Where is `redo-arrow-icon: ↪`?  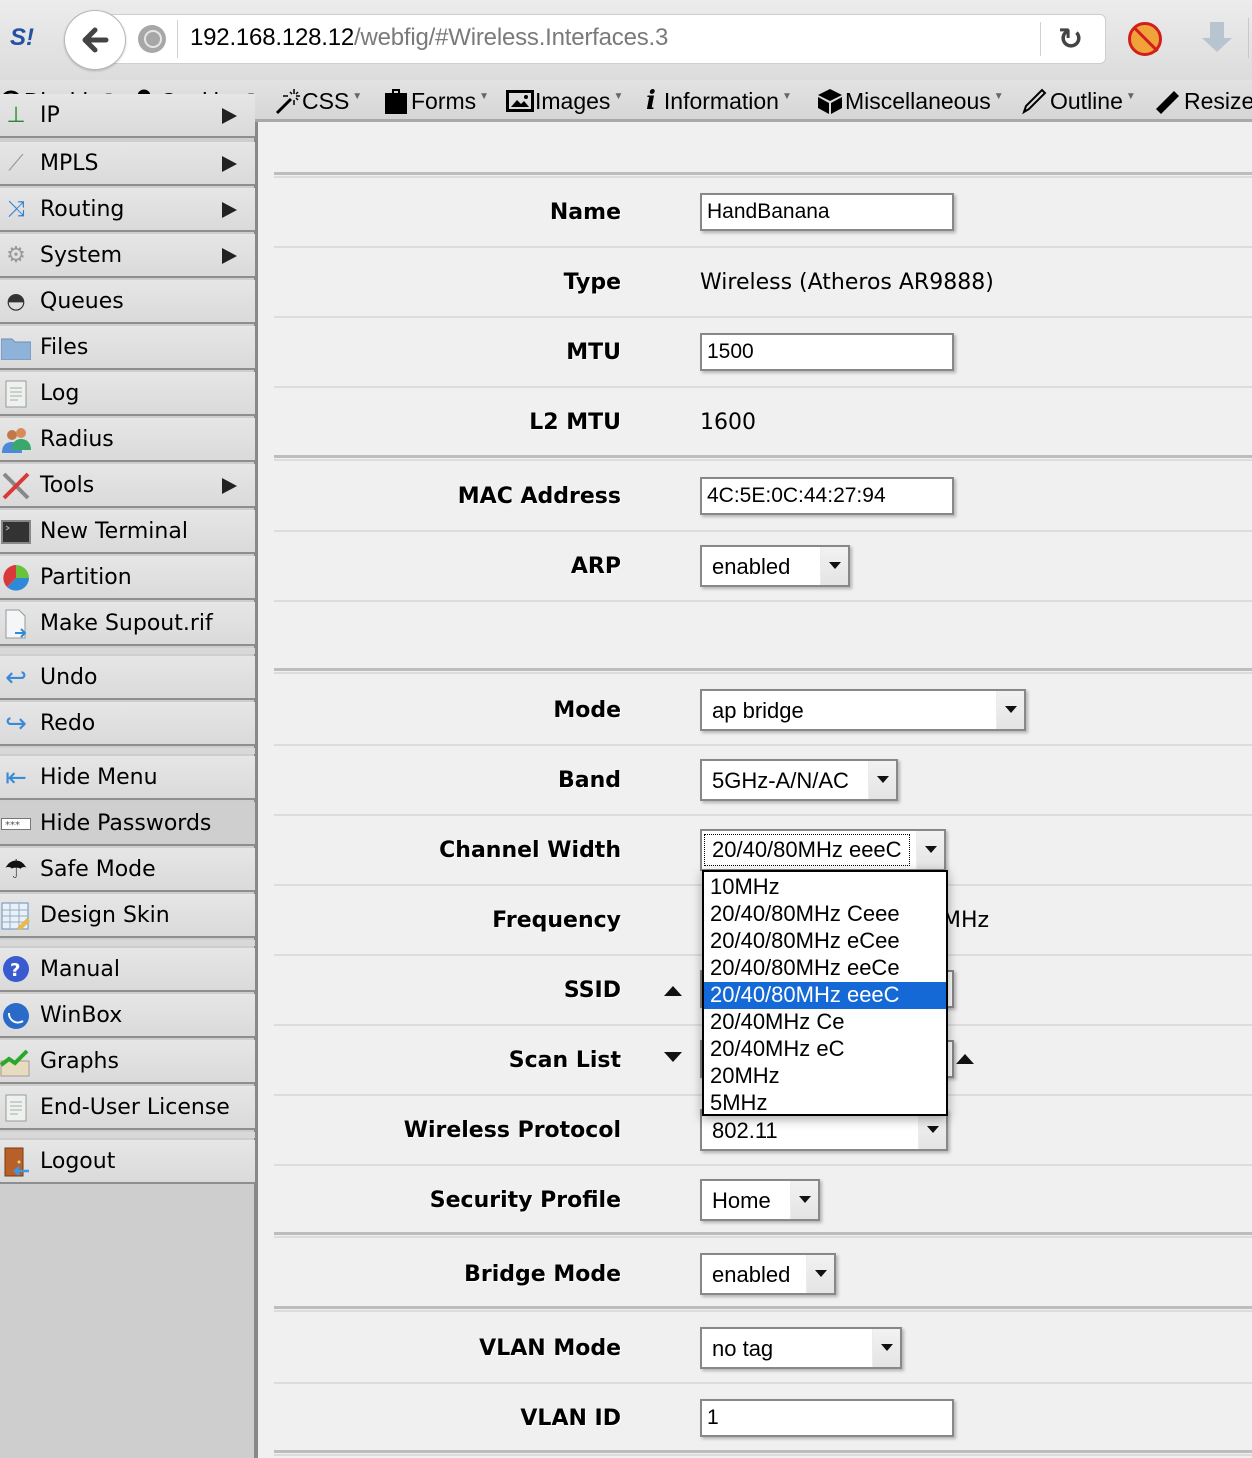 redo-arrow-icon: ↪ is located at coordinates (16, 724).